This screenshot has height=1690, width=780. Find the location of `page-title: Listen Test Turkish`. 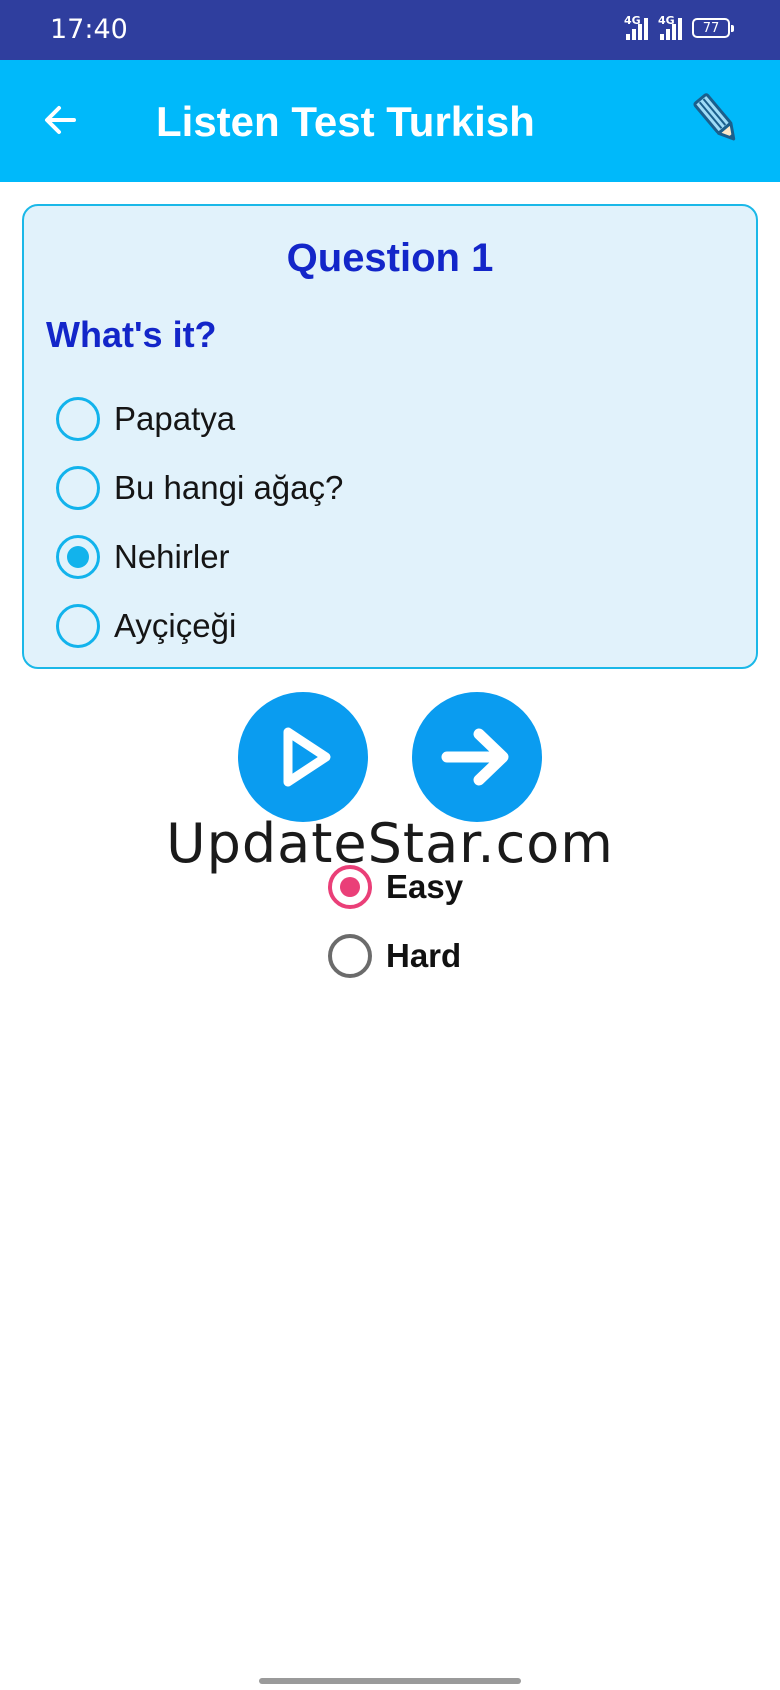

page-title: Listen Test Turkish is located at coordinates (345, 121).